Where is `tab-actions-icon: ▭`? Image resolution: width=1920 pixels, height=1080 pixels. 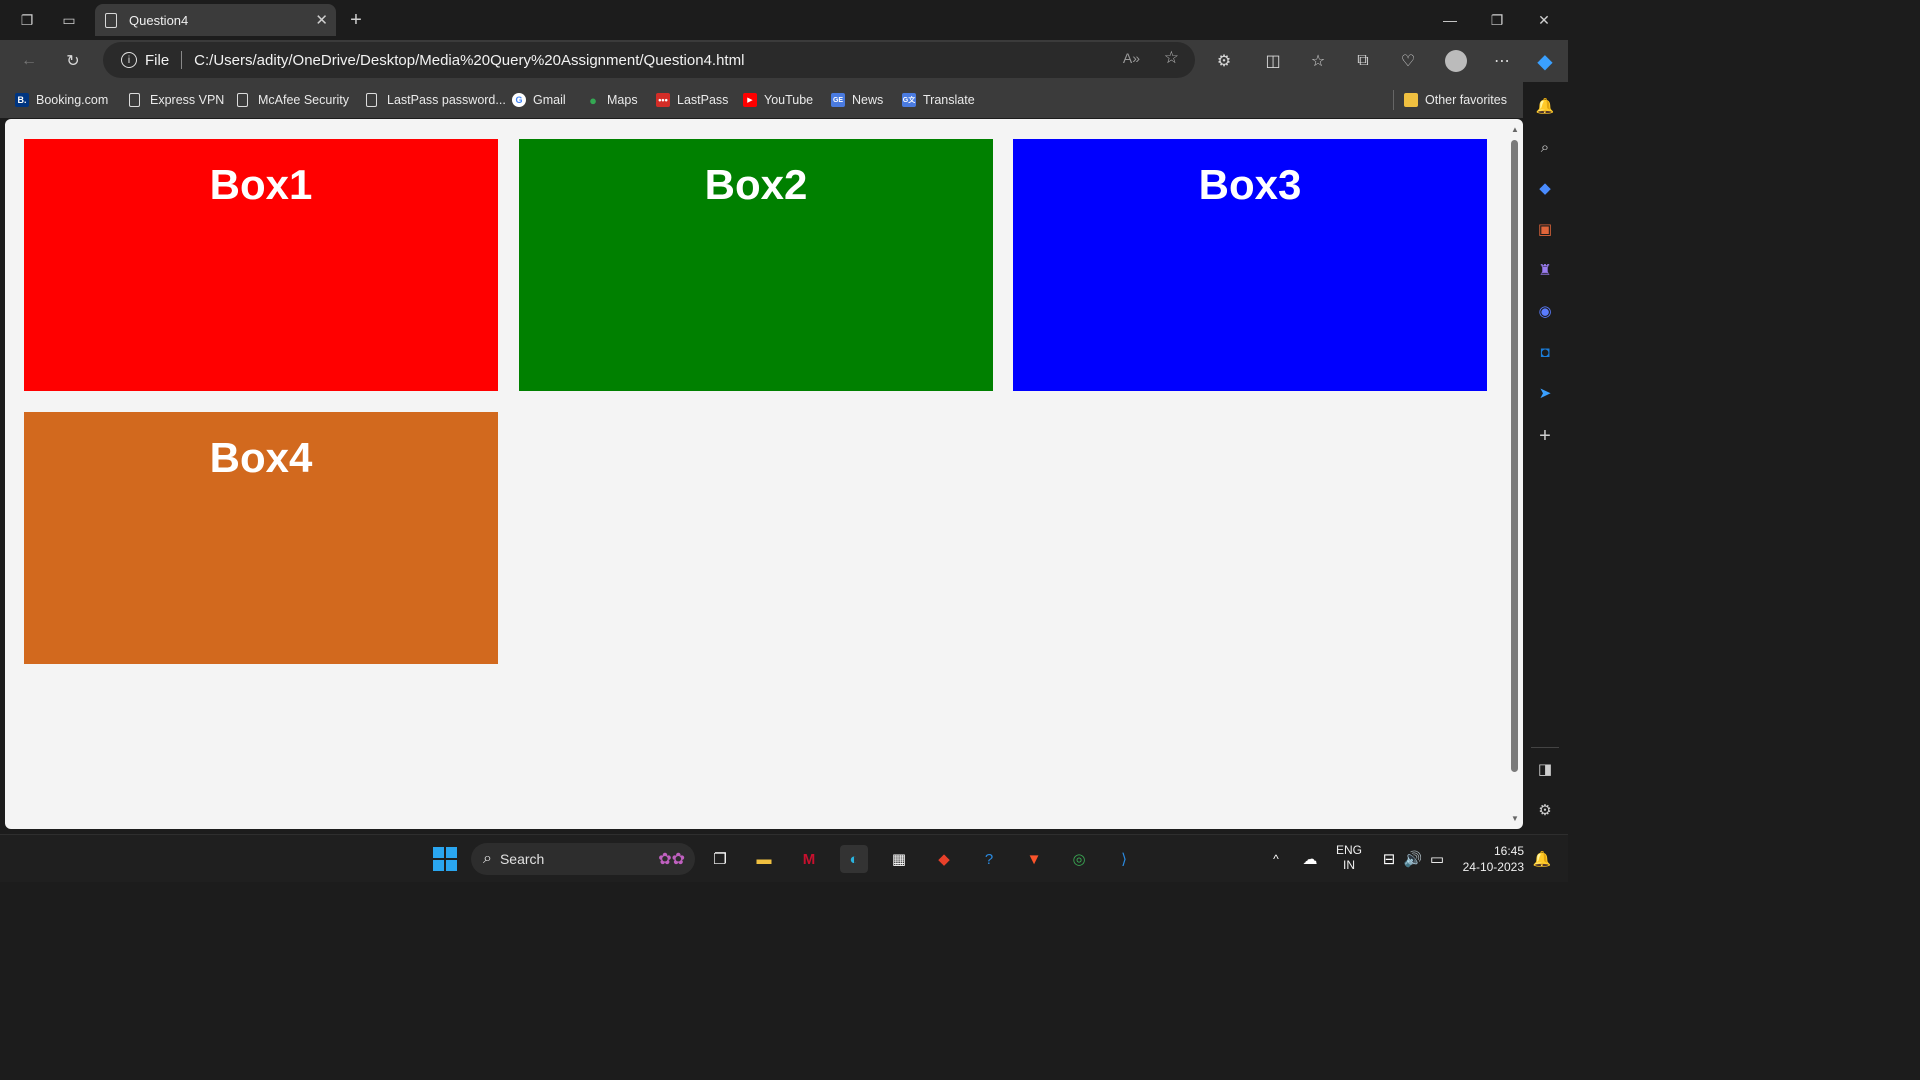
tab-actions-icon: ▭ is located at coordinates (69, 20).